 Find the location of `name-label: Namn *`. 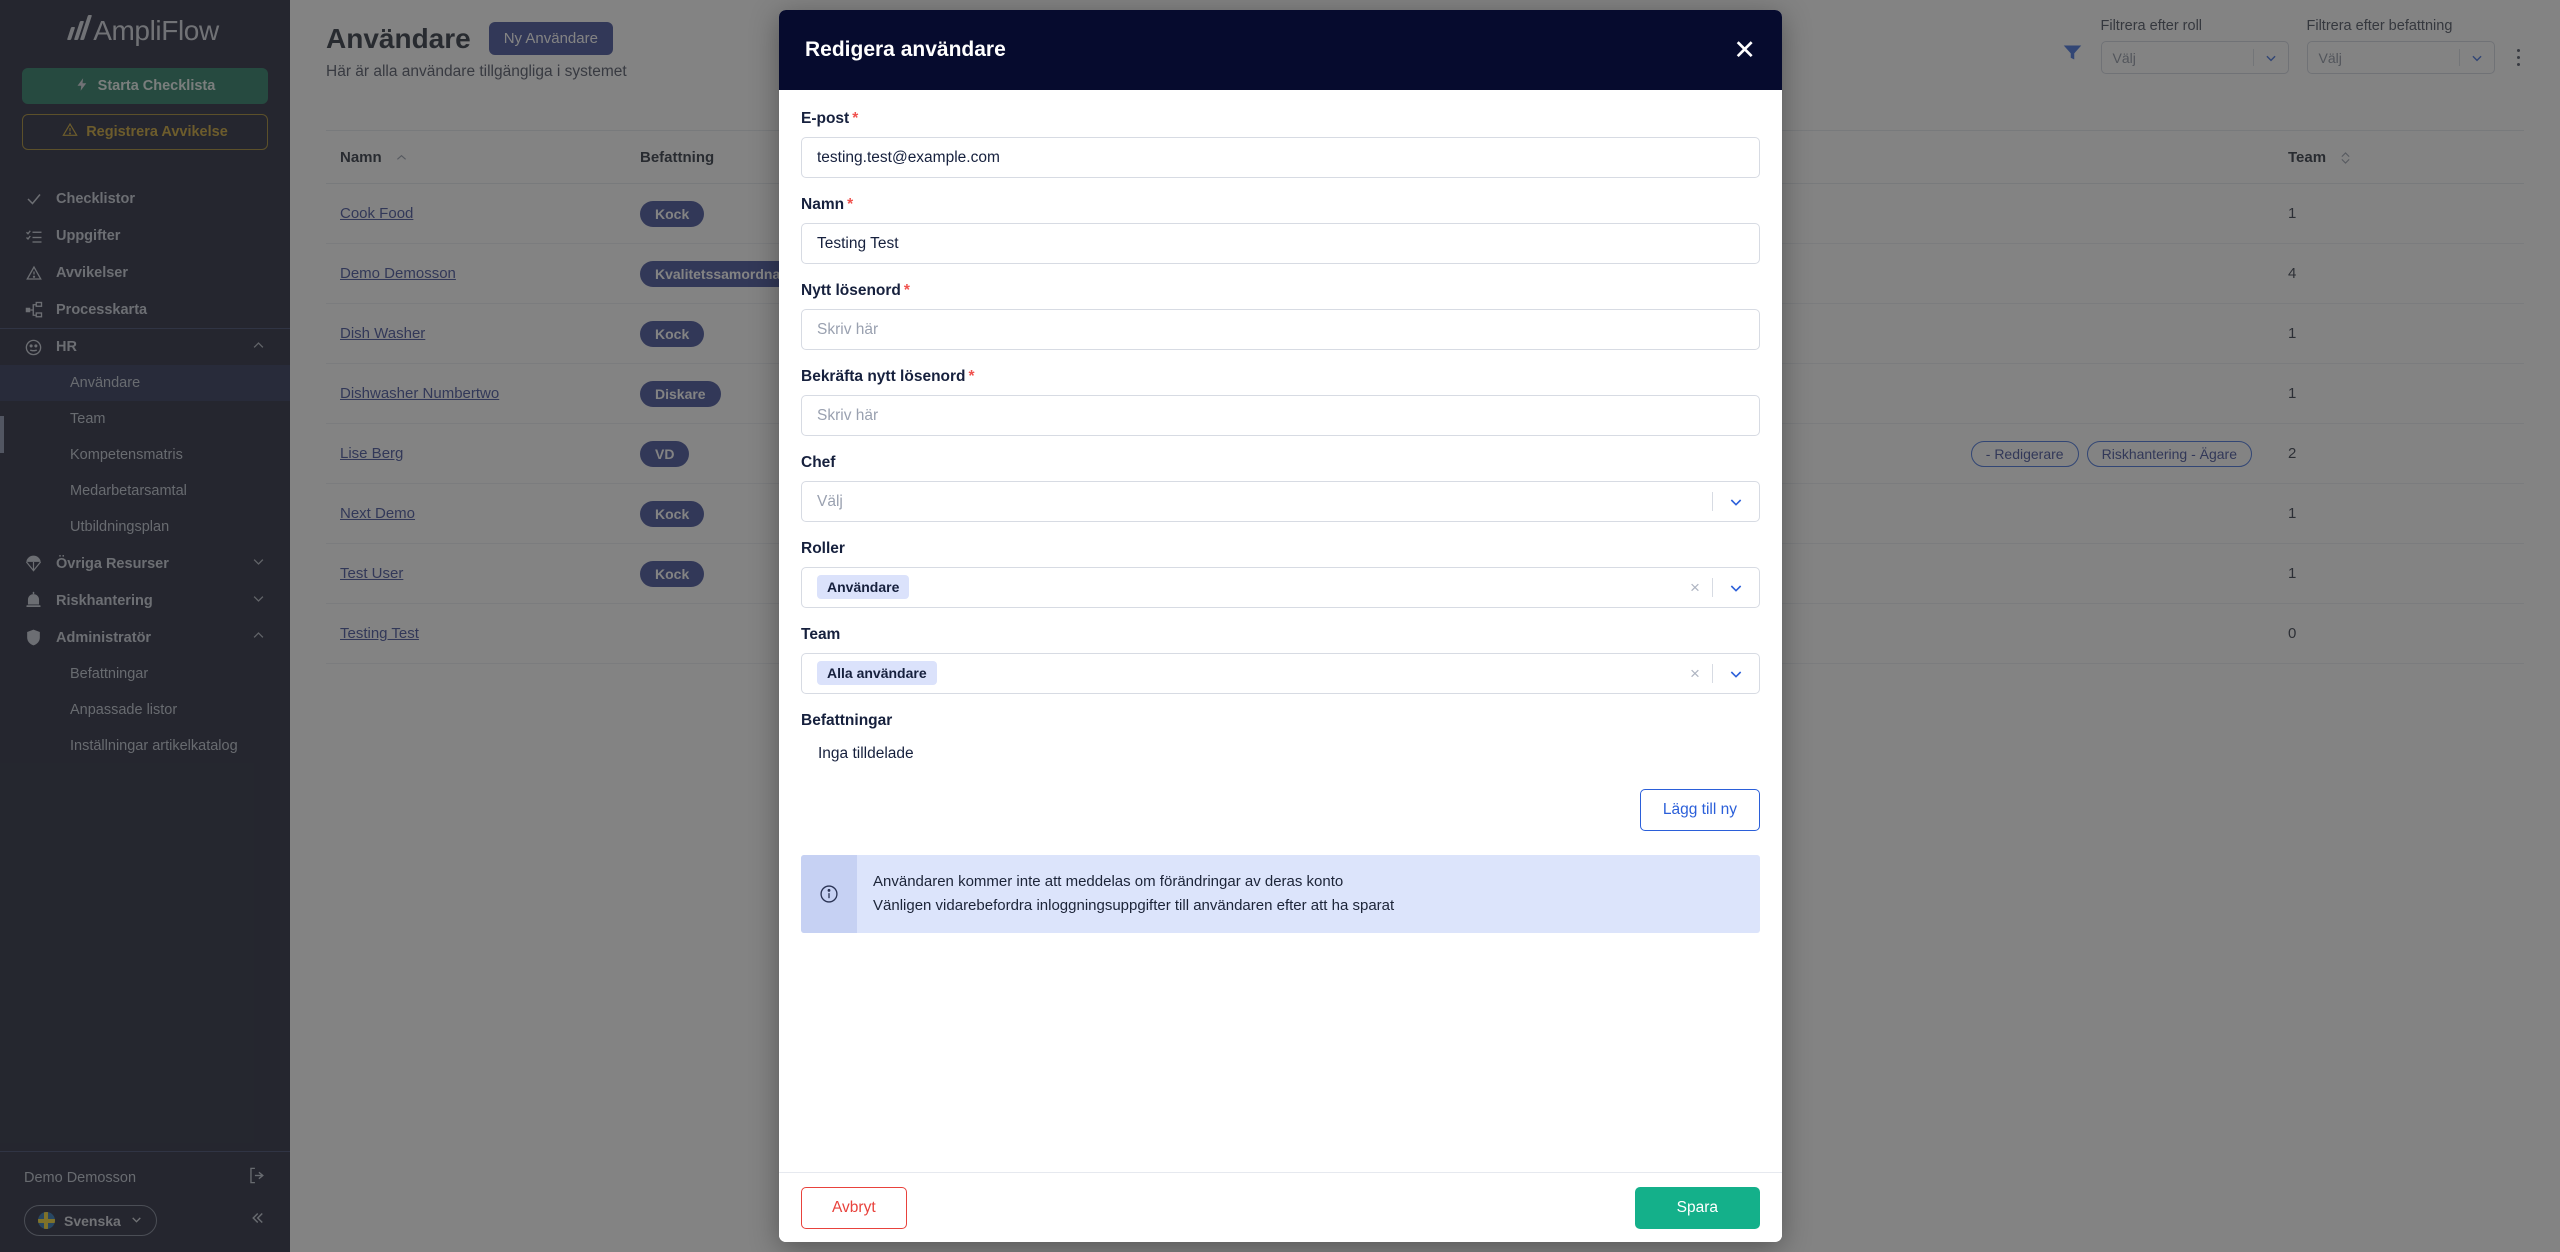

name-label: Namn * is located at coordinates (827, 204).